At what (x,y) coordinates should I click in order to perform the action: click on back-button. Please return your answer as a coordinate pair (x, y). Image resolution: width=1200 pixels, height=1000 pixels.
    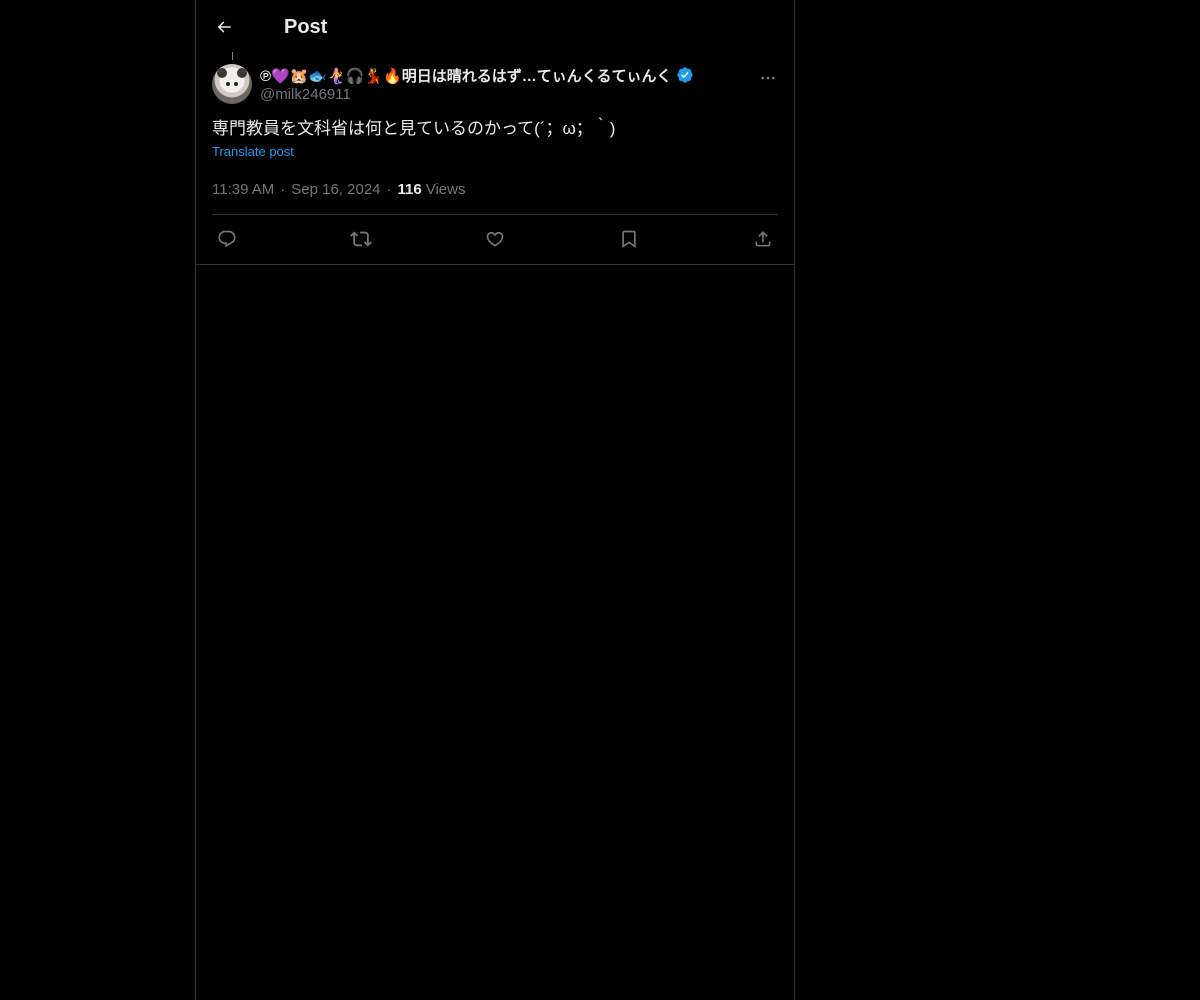
    Looking at the image, I should click on (224, 27).